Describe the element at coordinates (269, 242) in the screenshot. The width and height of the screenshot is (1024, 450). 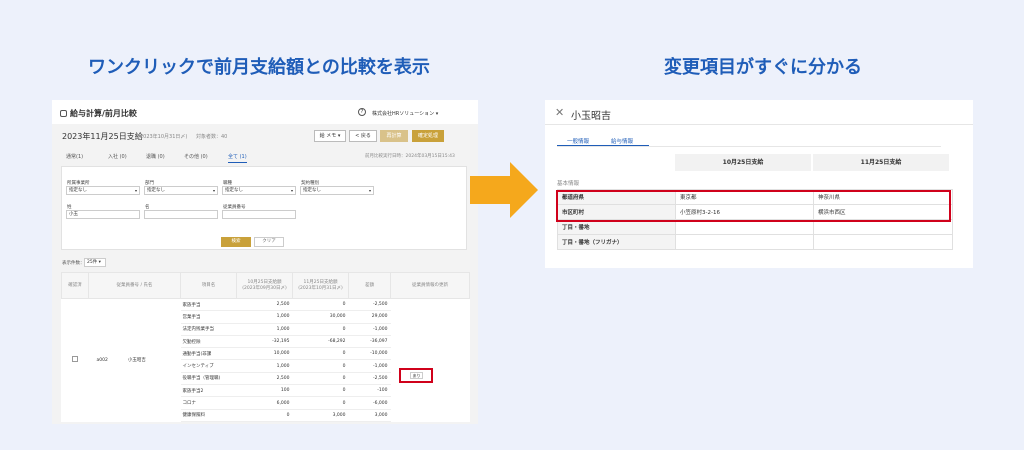
I see `clear-button: クリア` at that location.